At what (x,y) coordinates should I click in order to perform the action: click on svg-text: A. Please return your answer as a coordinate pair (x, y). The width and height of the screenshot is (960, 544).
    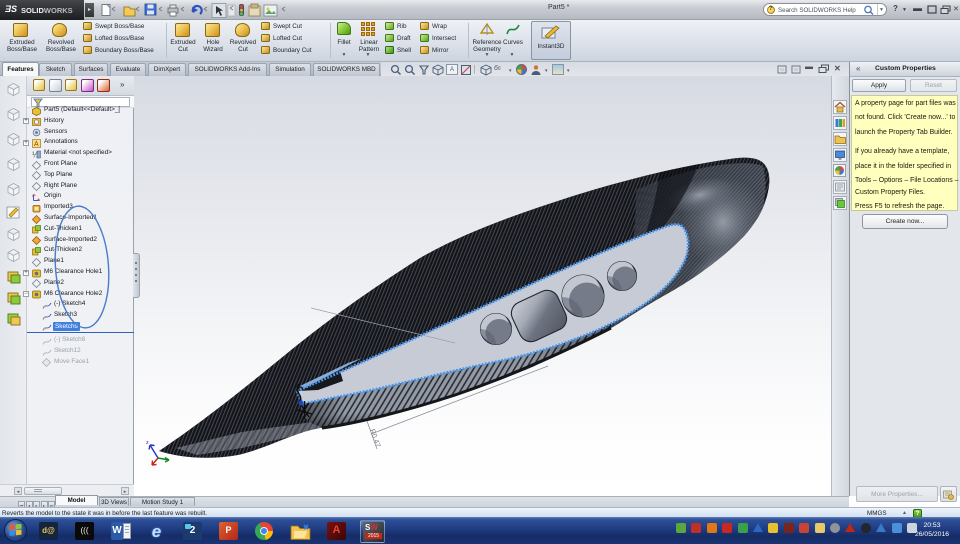
    Looking at the image, I should click on (36, 144).